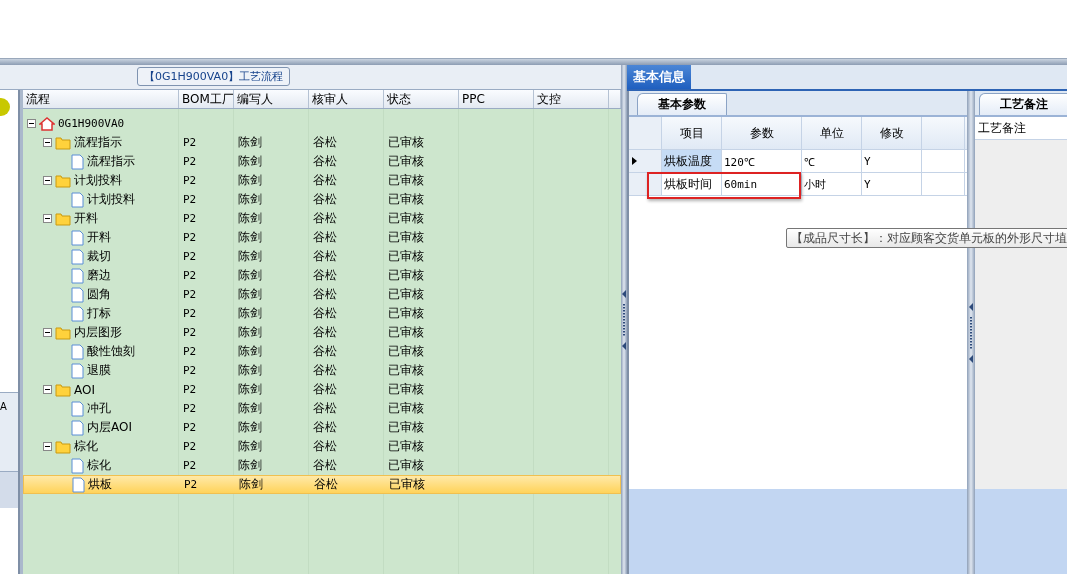 Image resolution: width=1067 pixels, height=574 pixels. I want to click on tree-row: 圆角 P2 陈剑 谷松 已审核, so click(322, 294).